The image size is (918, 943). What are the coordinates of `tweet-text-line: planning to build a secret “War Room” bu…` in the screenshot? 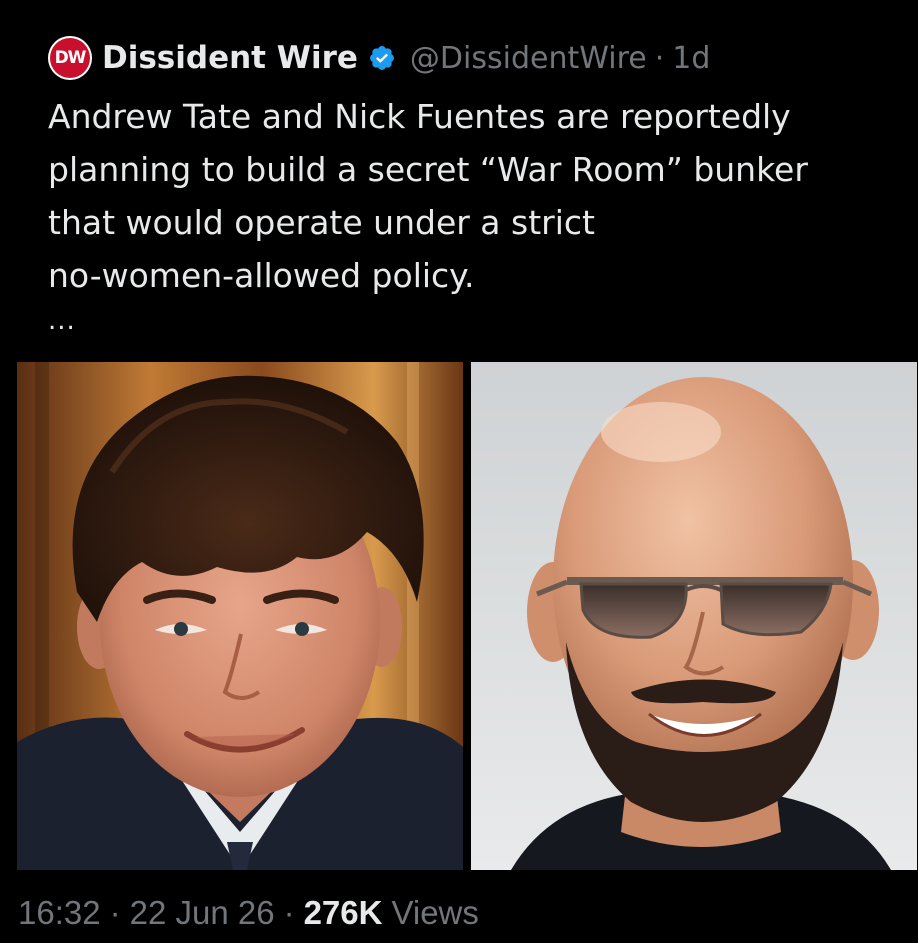 It's located at (428, 169).